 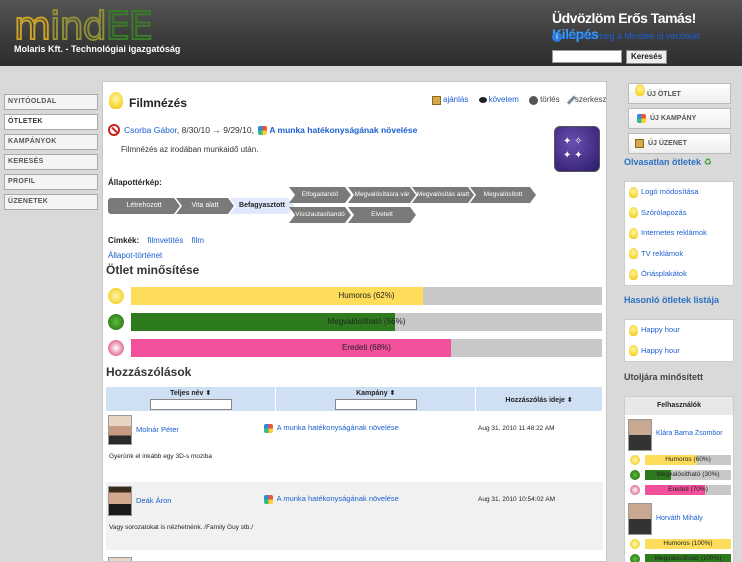 I want to click on user-rating-bar-label: Megvalósítható (100%), so click(x=688, y=558).